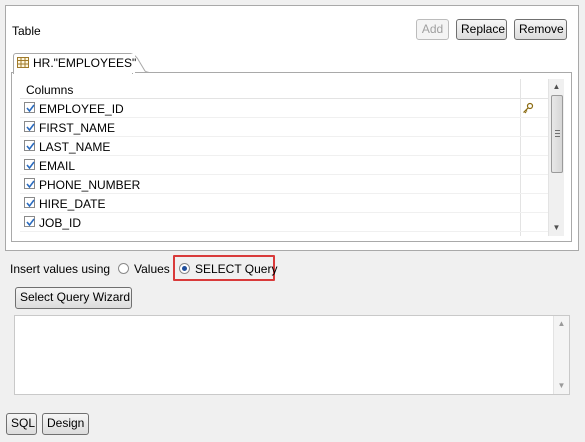 The width and height of the screenshot is (585, 442). Describe the element at coordinates (85, 63) in the screenshot. I see `tab-label: HR."EMPLOYEES"` at that location.